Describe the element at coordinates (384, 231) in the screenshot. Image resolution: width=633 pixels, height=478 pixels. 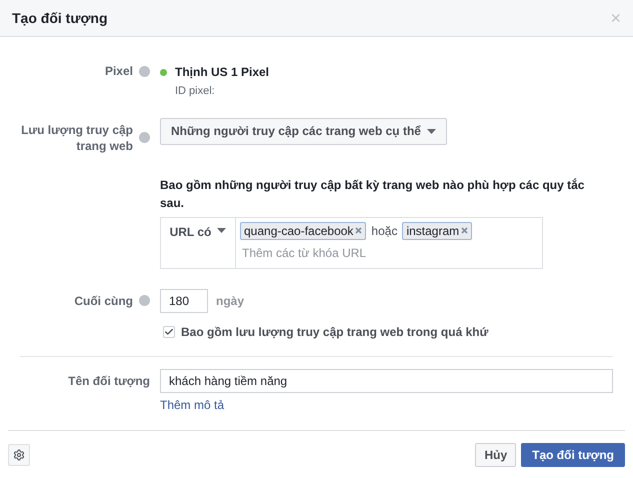
I see `joiner-text: hoặc` at that location.